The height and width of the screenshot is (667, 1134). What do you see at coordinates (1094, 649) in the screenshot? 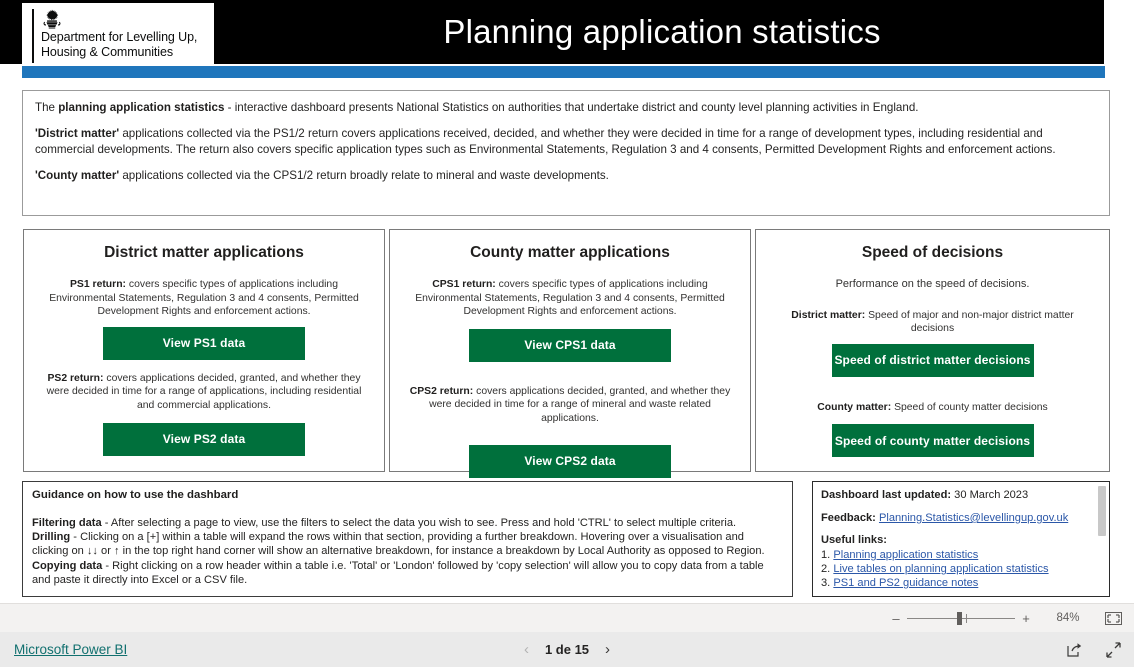
I see `footer-icon-group` at bounding box center [1094, 649].